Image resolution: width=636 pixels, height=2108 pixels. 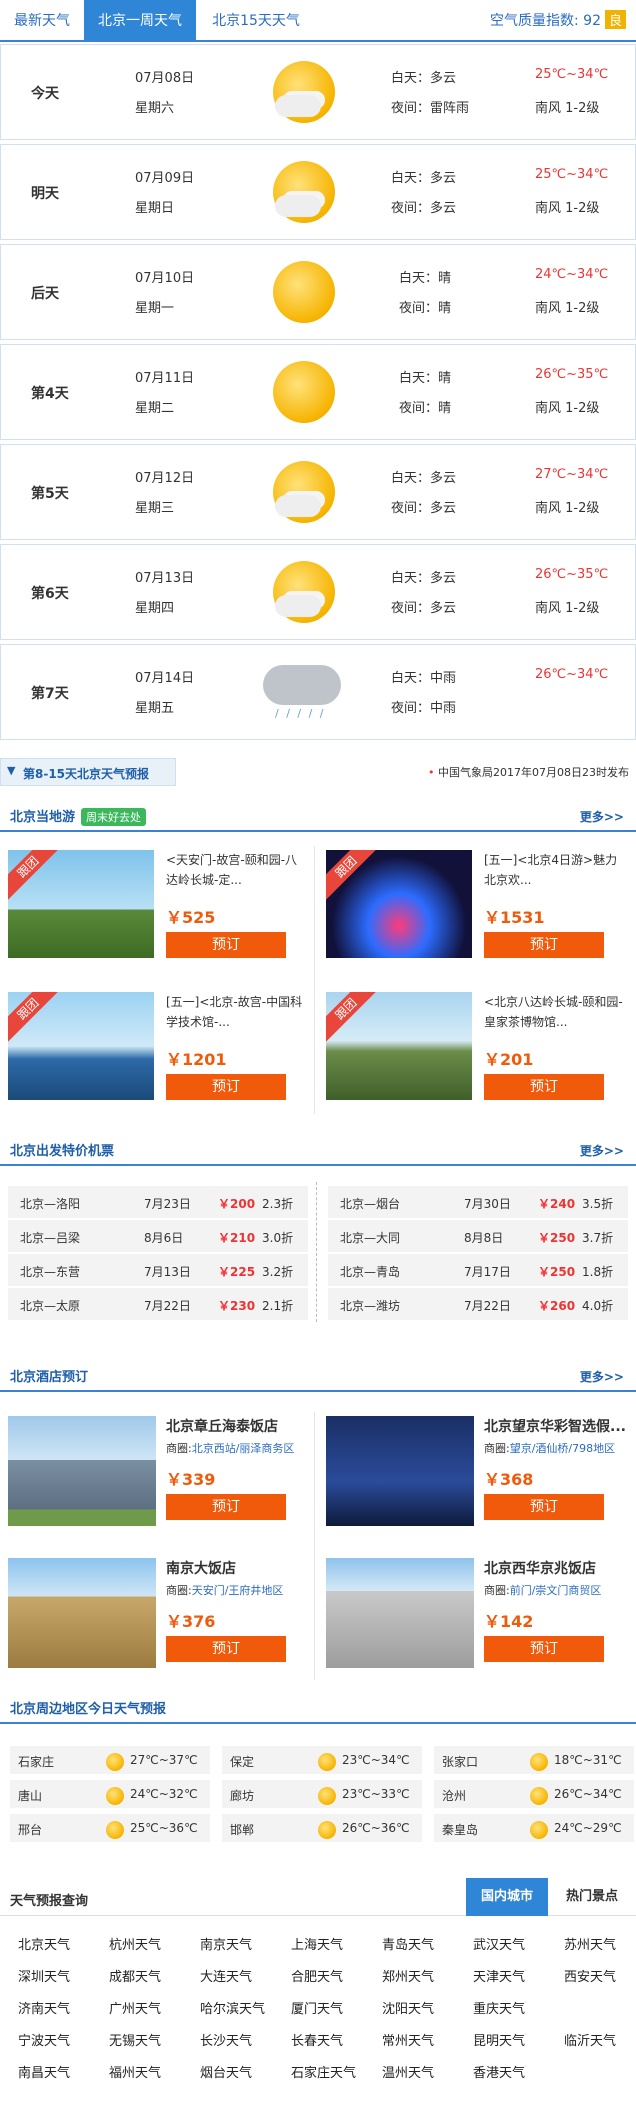 I want to click on city-link: 北京天气, so click(x=63, y=1944).